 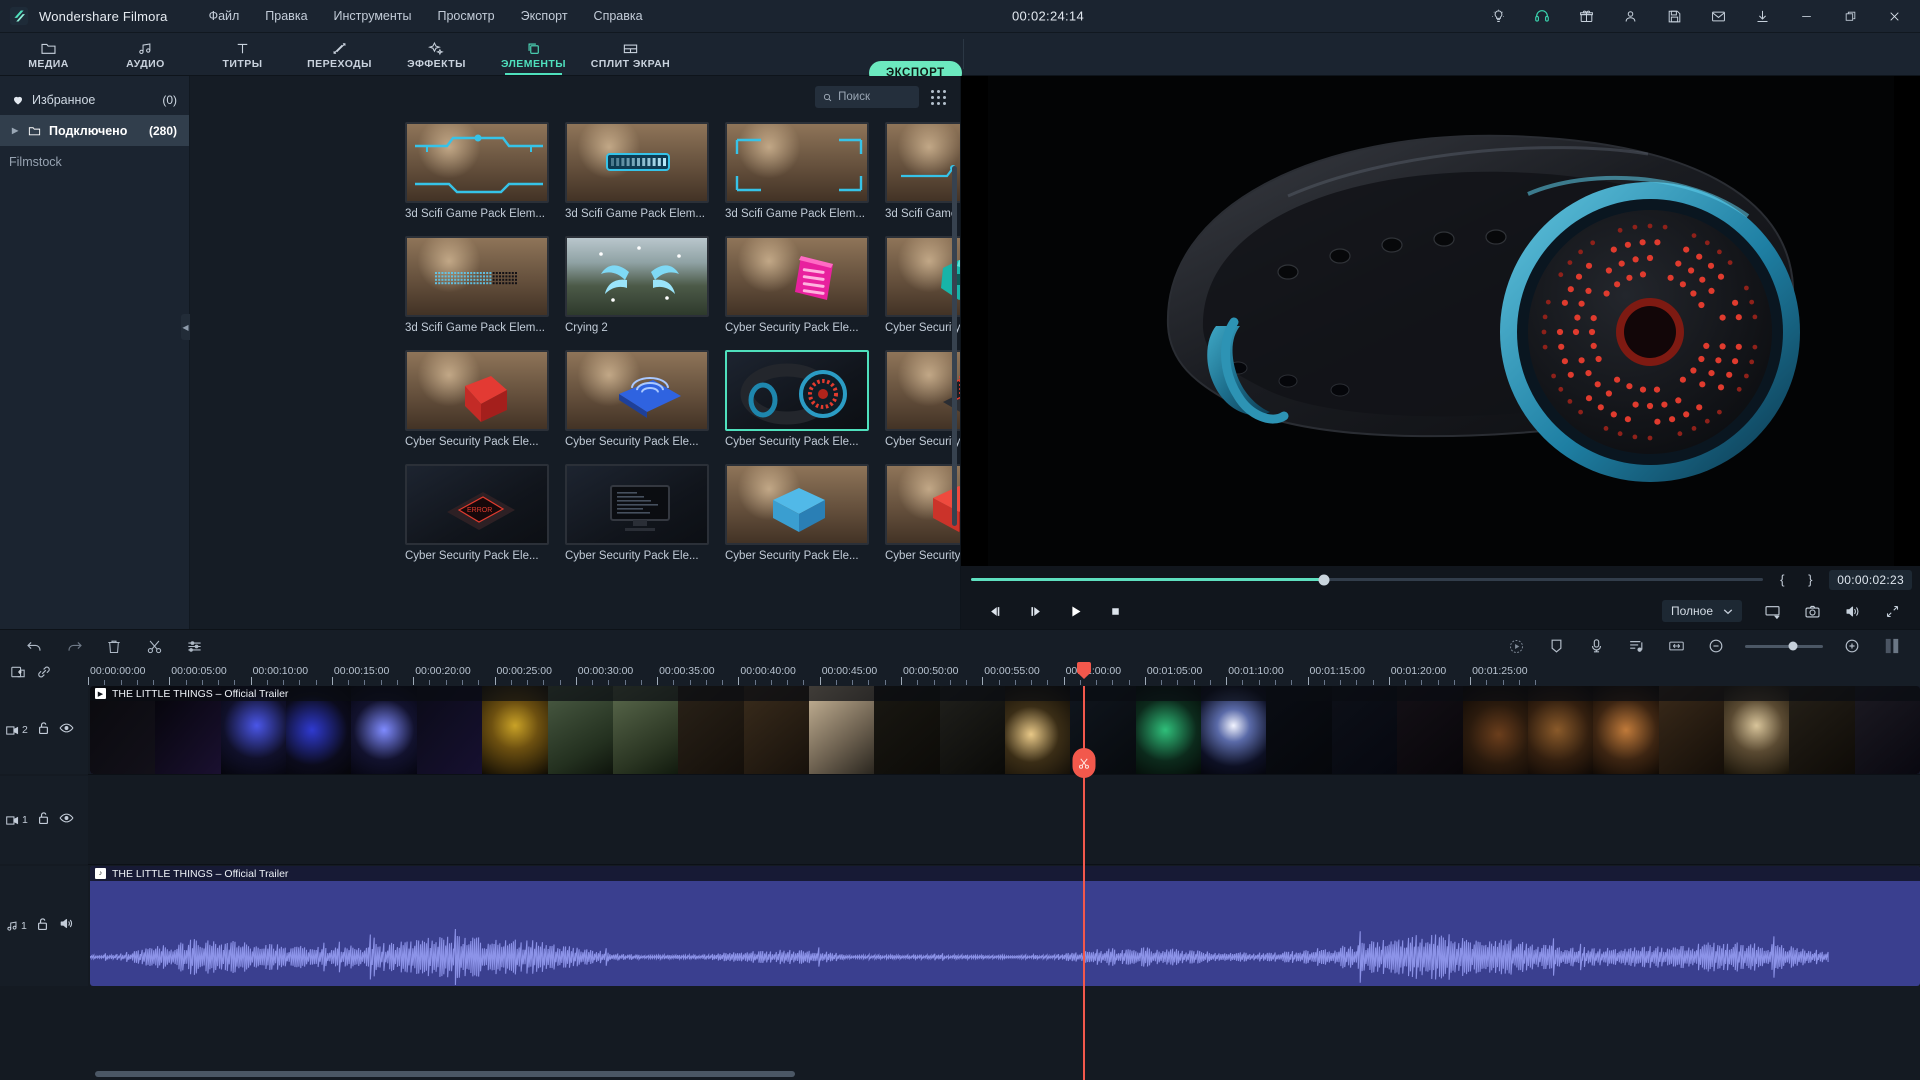 What do you see at coordinates (1852, 611) in the screenshot?
I see `volume-button` at bounding box center [1852, 611].